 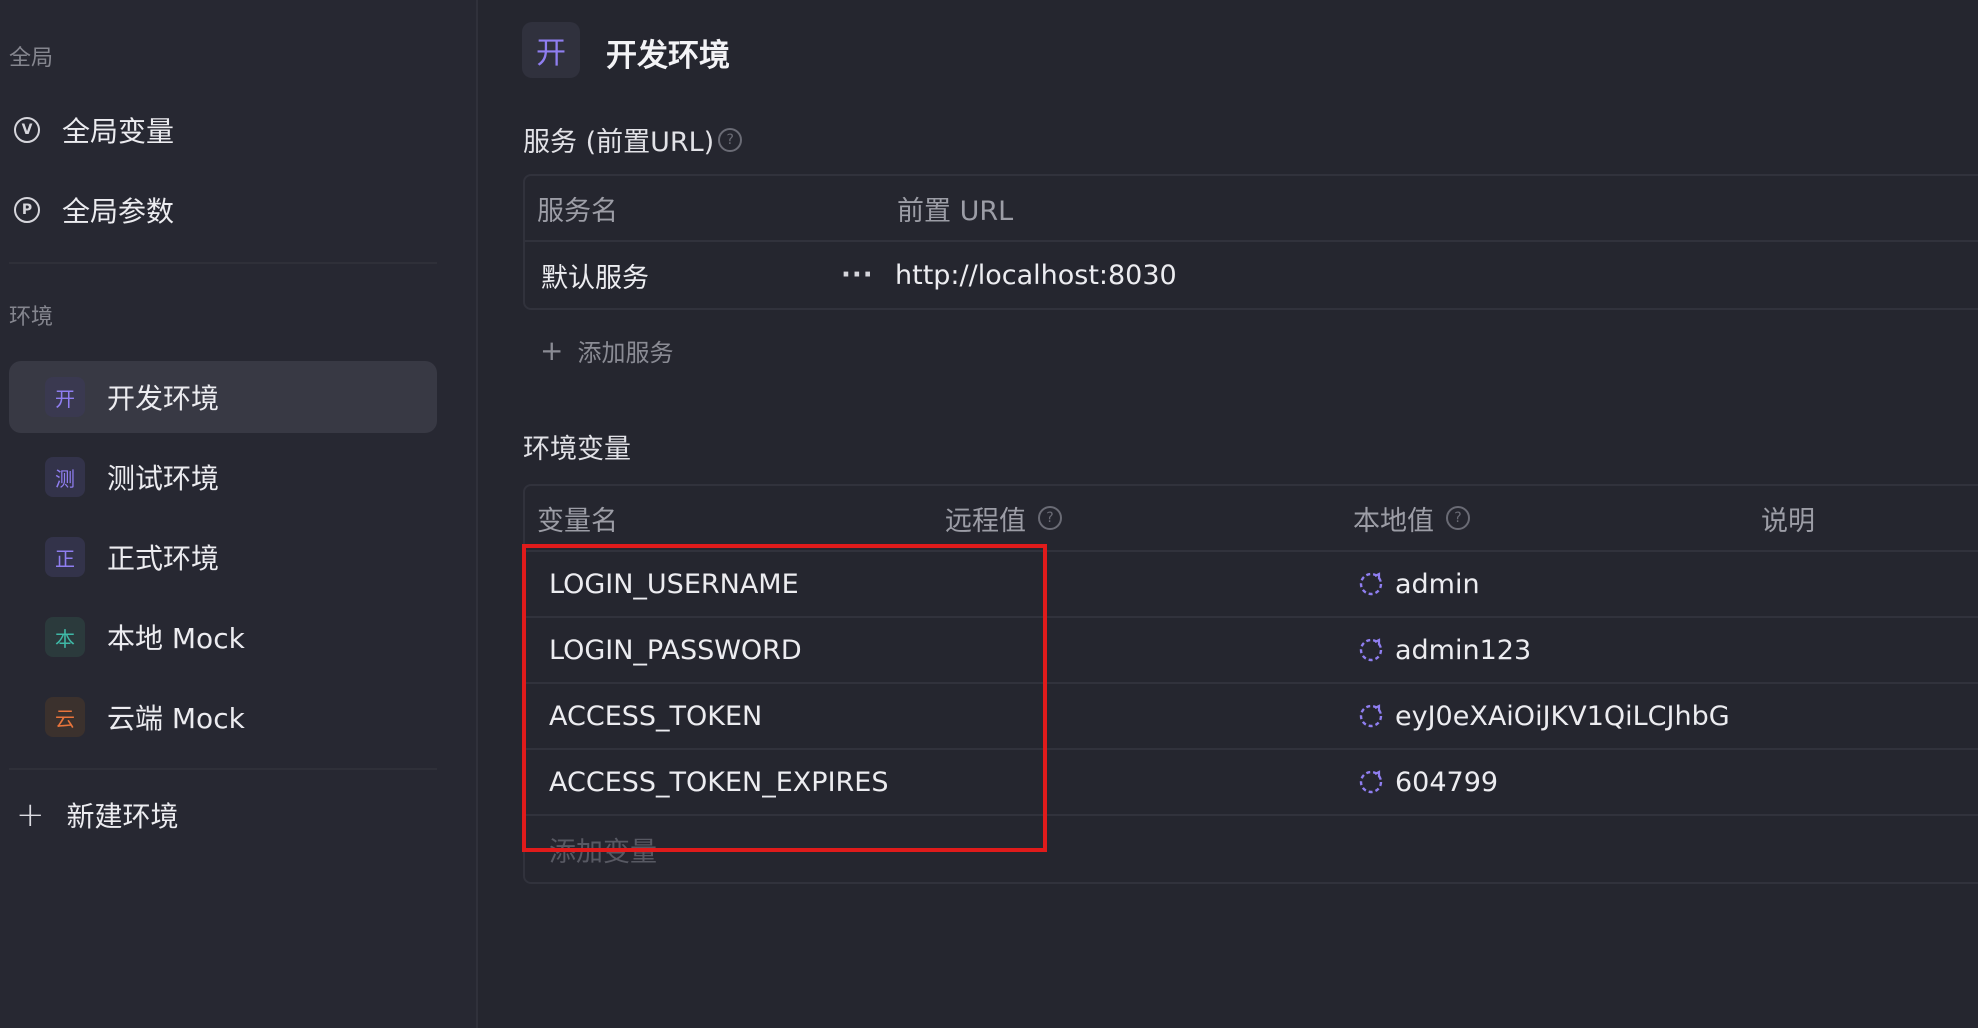 What do you see at coordinates (65, 557) in the screenshot?
I see `env-badge: 正` at bounding box center [65, 557].